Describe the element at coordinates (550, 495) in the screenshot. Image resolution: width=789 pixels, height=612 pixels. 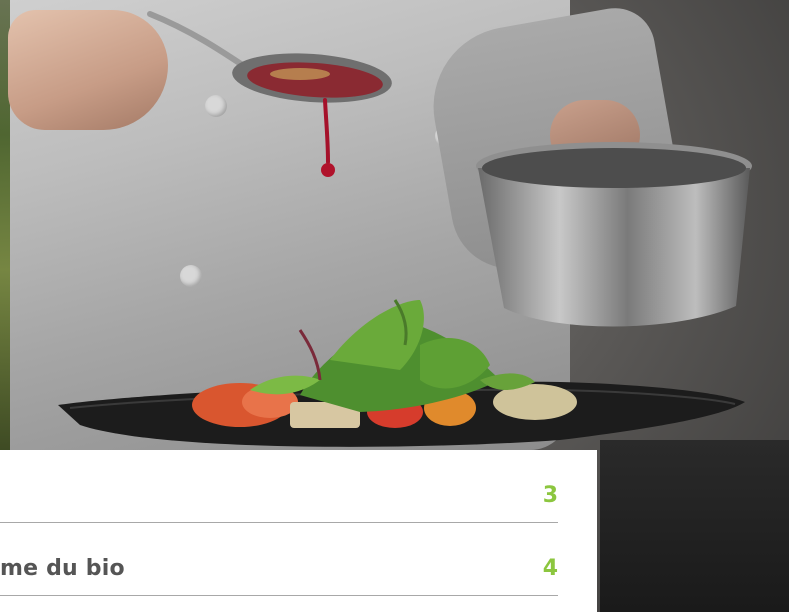
I see `toc-entry-page: 3` at that location.